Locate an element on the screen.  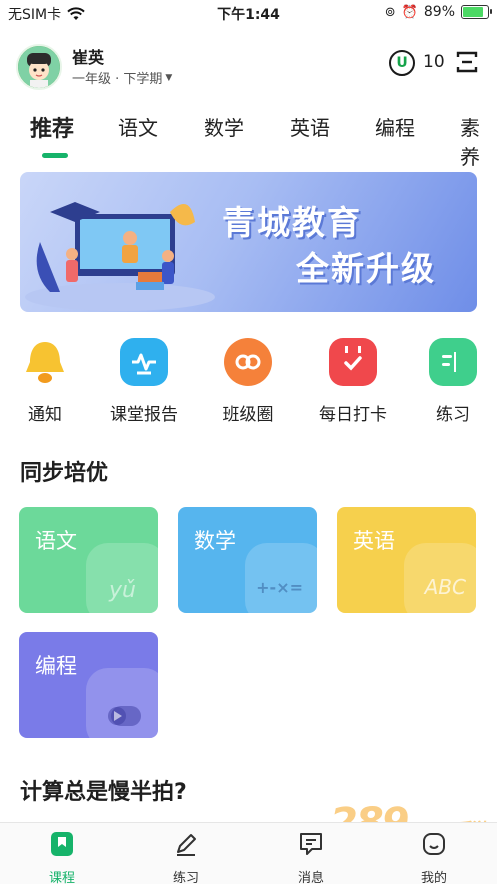
nav-practice: 练习 is located at coordinates (186, 858).